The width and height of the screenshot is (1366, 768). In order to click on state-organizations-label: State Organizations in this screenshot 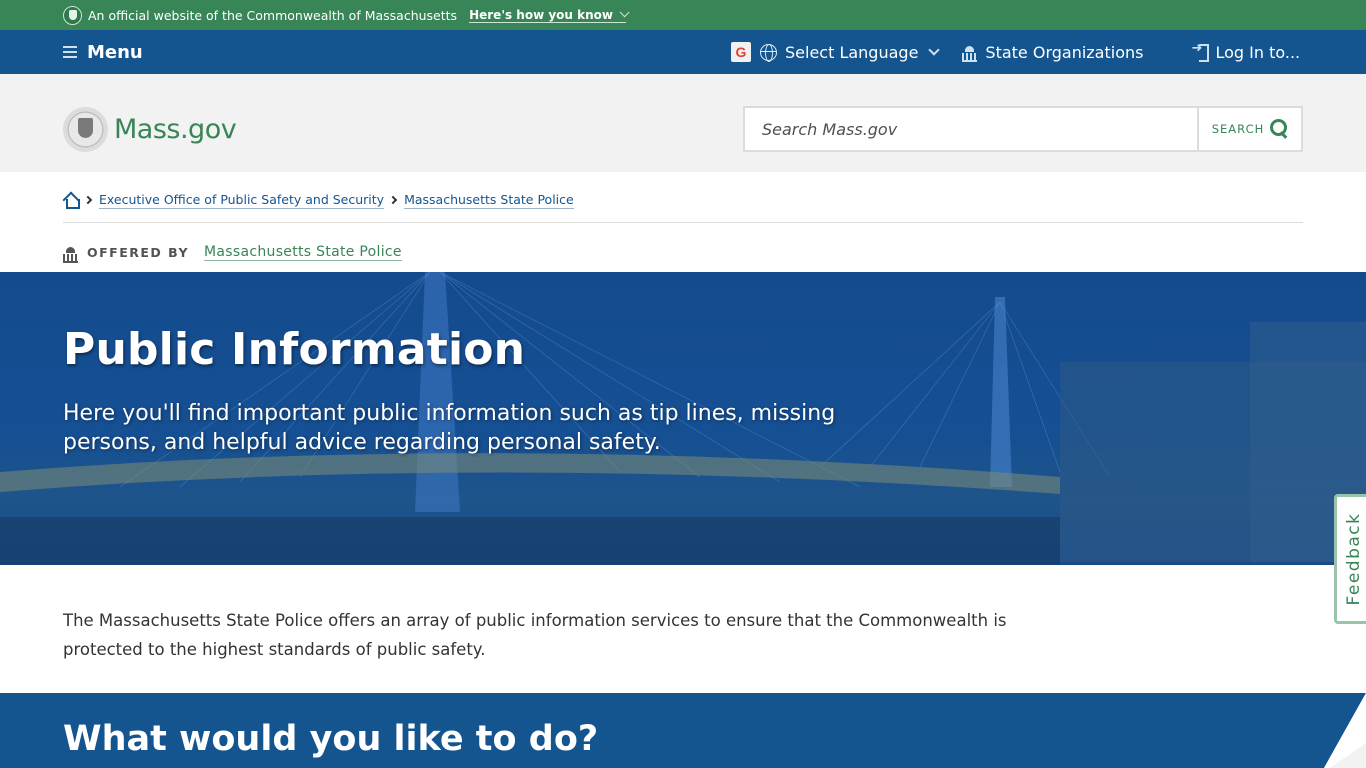, I will do `click(1064, 52)`.